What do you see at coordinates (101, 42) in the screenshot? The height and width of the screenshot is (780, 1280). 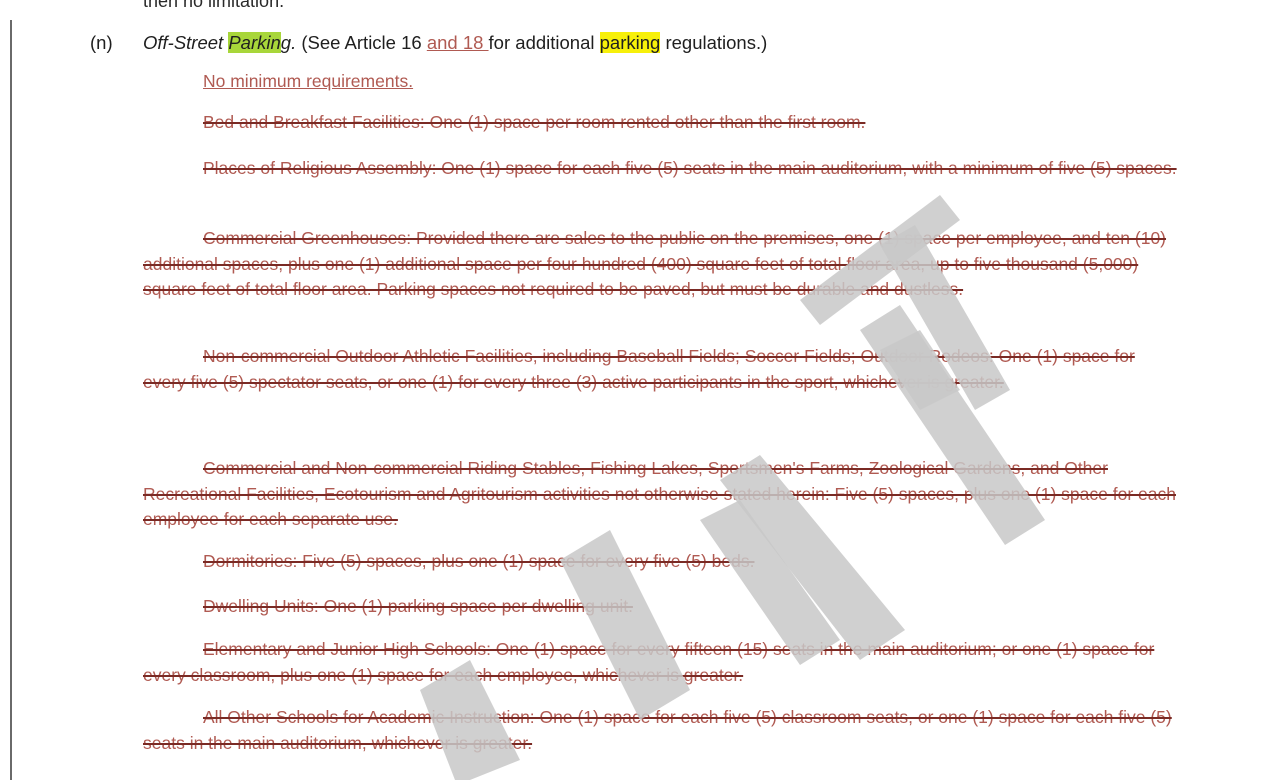 I see `section-number: (n)` at bounding box center [101, 42].